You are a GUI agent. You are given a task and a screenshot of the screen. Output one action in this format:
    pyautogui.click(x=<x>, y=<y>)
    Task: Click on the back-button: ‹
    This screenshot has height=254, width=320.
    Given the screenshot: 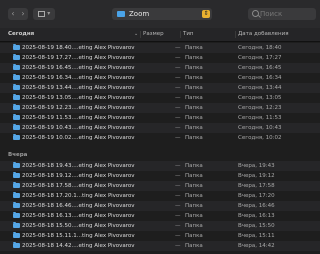 What is the action you would take?
    pyautogui.click(x=13, y=14)
    